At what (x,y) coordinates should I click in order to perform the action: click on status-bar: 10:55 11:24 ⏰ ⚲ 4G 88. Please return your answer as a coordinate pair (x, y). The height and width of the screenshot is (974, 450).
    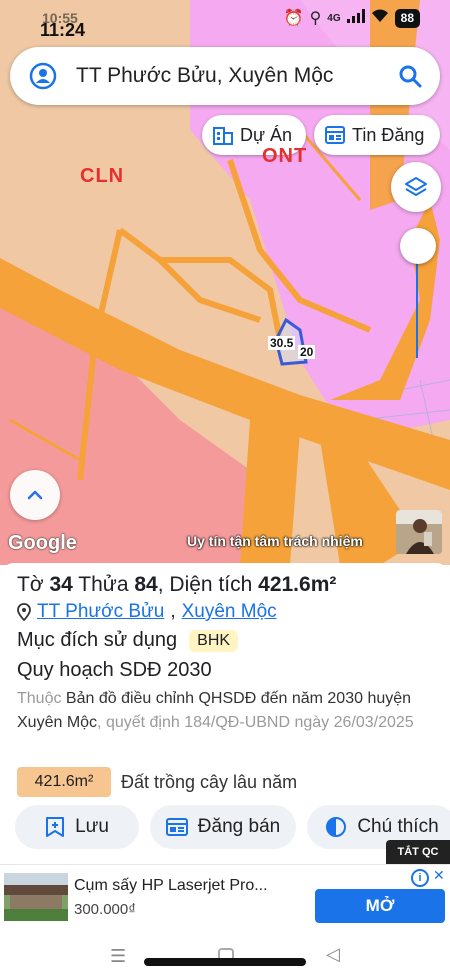
    Looking at the image, I should click on (225, 22).